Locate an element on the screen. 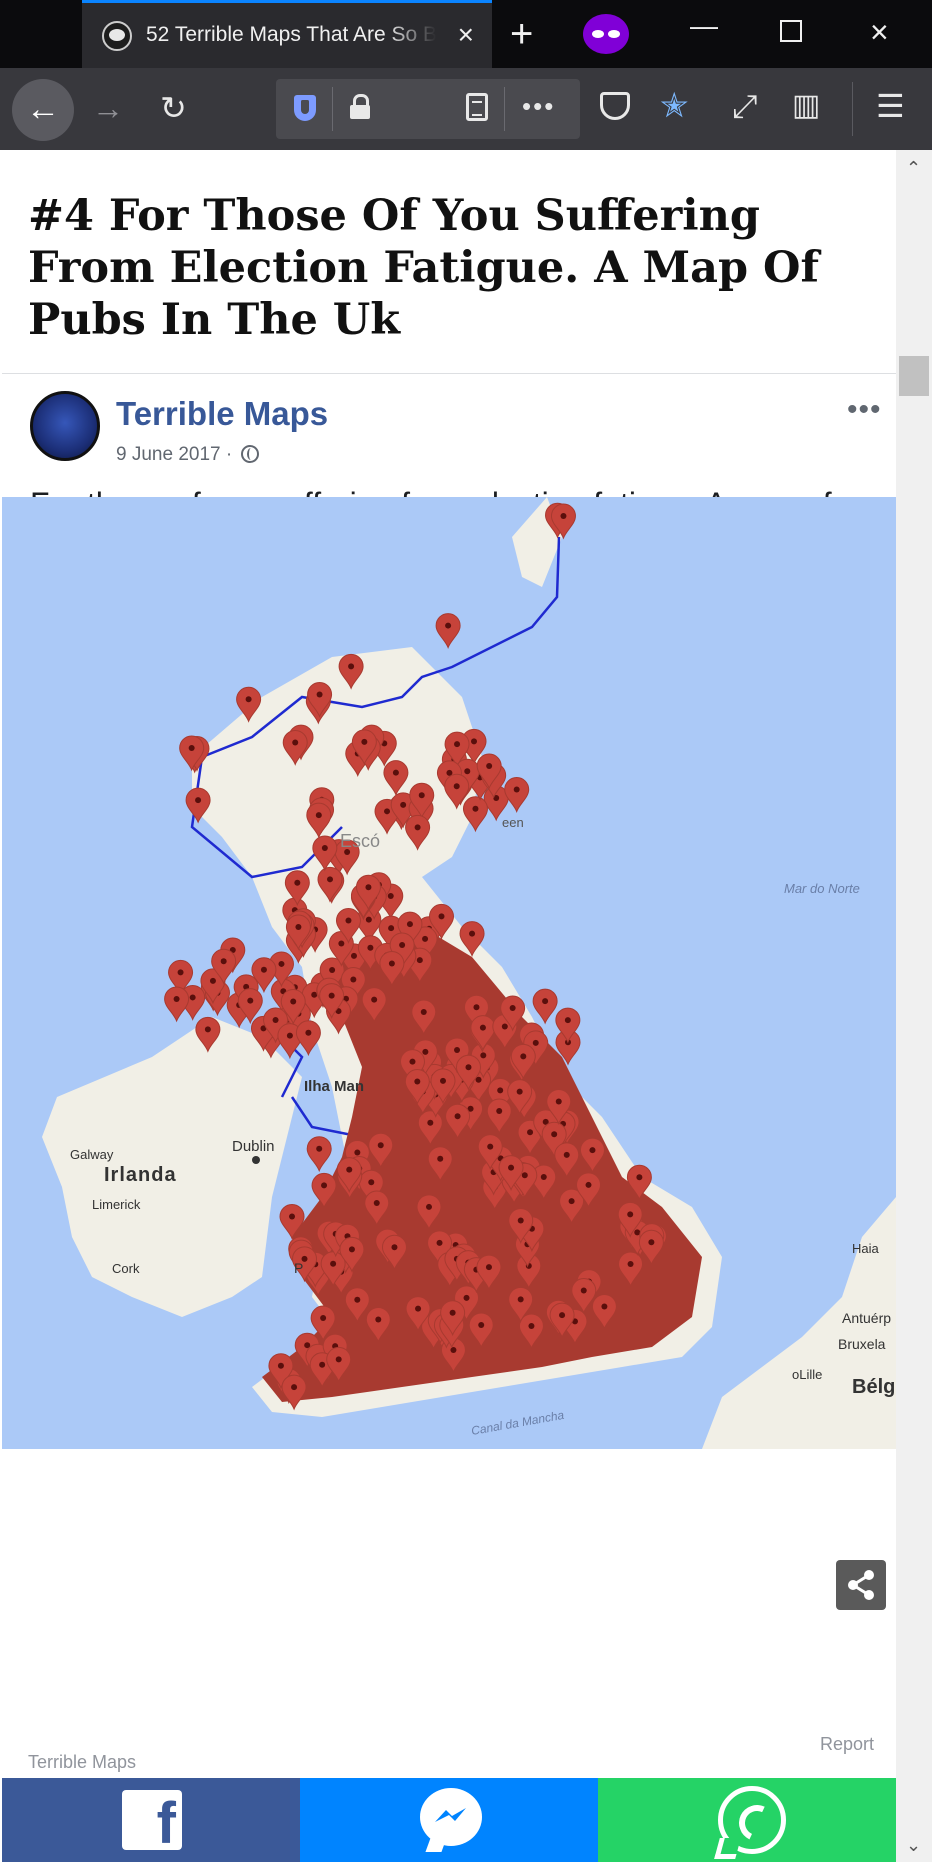  map-label-haia: Haia is located at coordinates (866, 1248).